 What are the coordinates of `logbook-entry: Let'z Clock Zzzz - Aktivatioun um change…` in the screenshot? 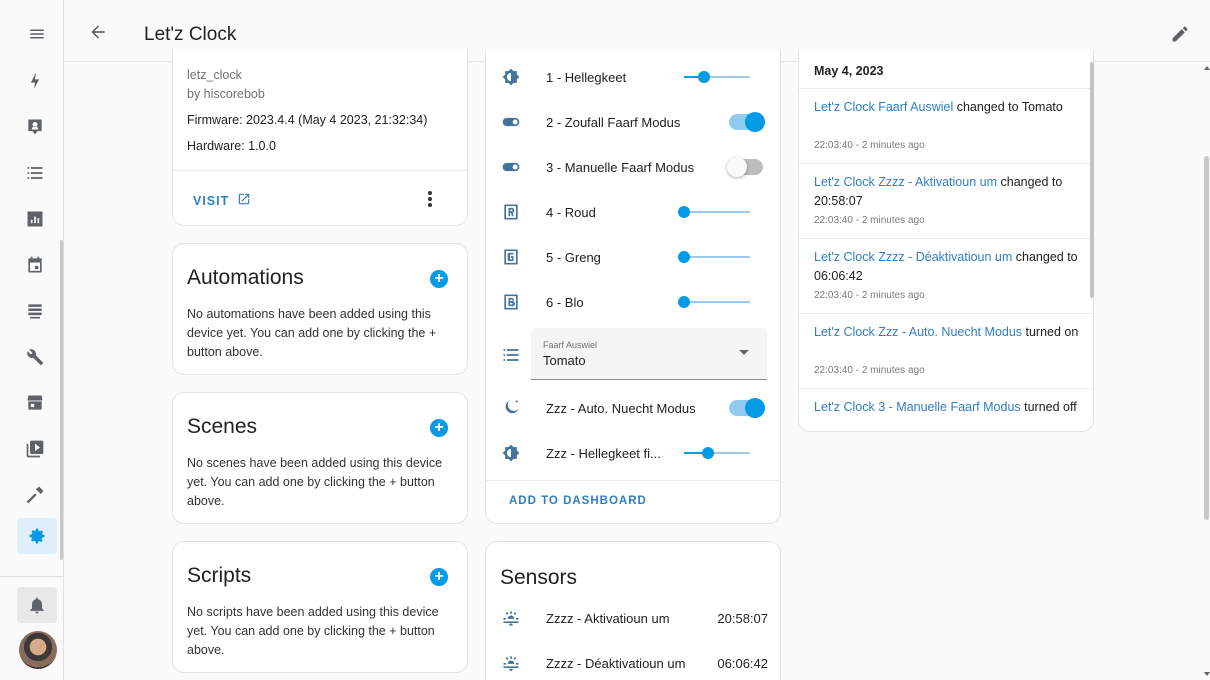 It's located at (946, 200).